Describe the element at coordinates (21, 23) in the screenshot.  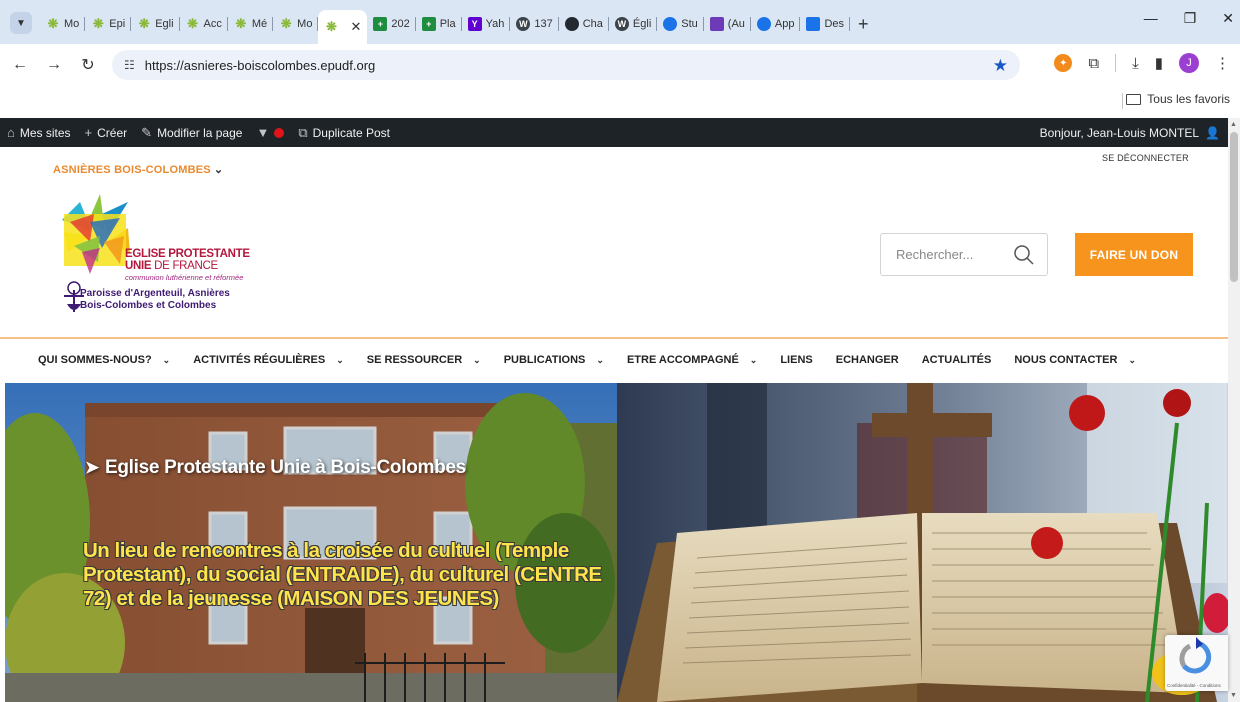
I see `tab-search-button: ▼` at that location.